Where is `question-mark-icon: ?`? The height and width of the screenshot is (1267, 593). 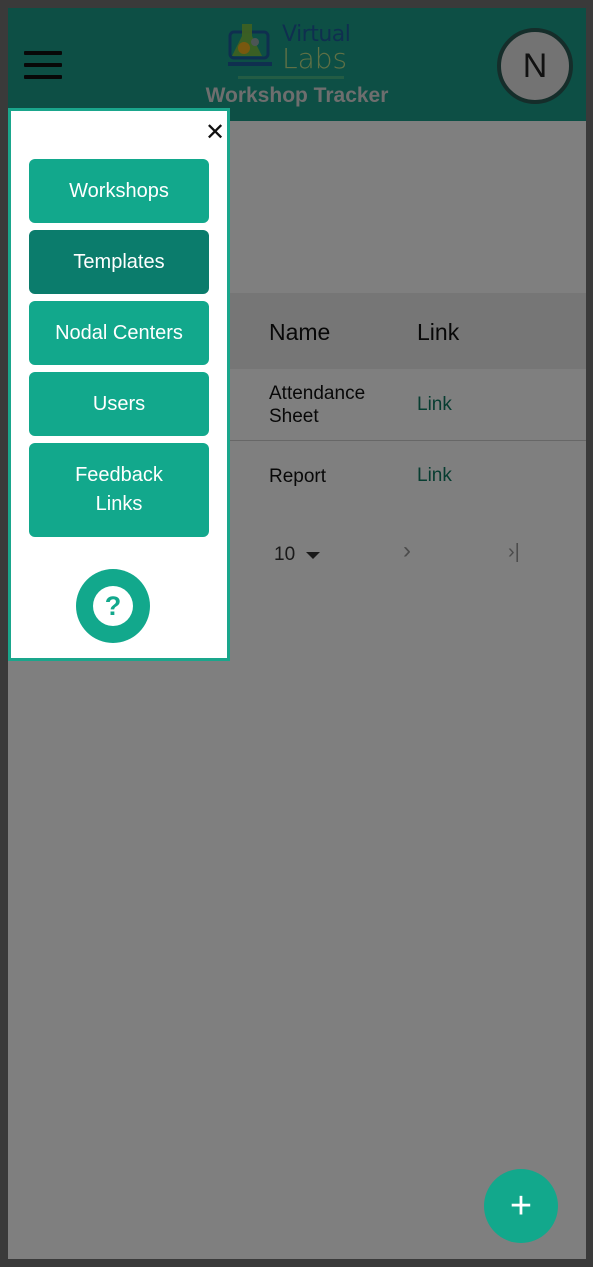
question-mark-icon: ? is located at coordinates (113, 606).